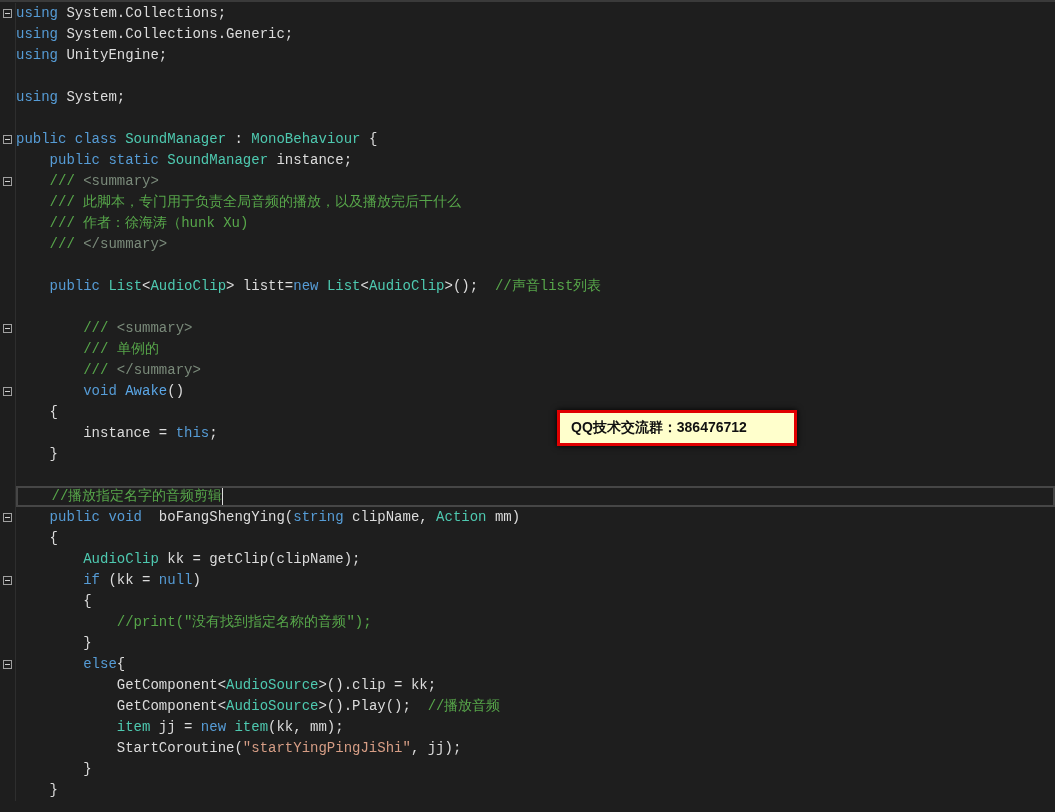 This screenshot has width=1055, height=812. I want to click on code-line: AudioClip kk = getClip(clipName);, so click(221, 559).